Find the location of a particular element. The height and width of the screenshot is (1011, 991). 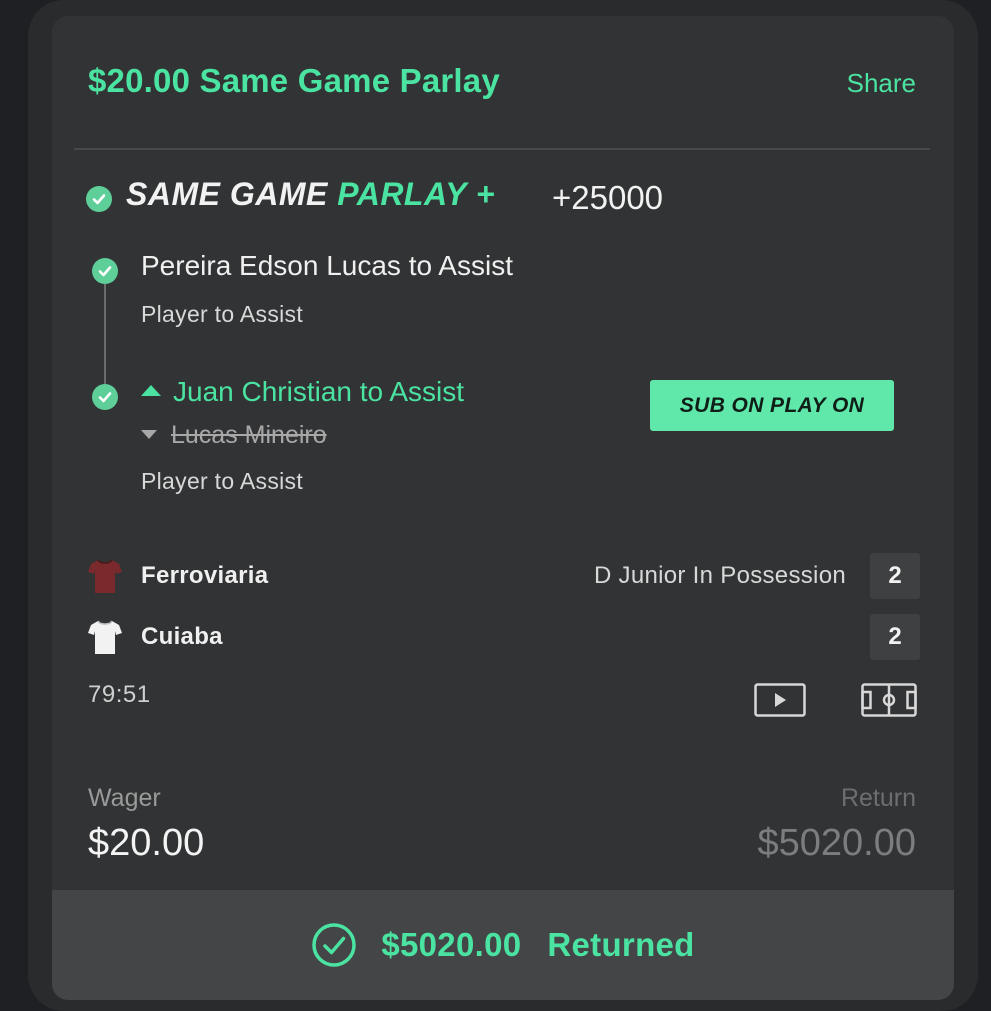

replaced-player: Lucas Mineiro is located at coordinates (234, 435).